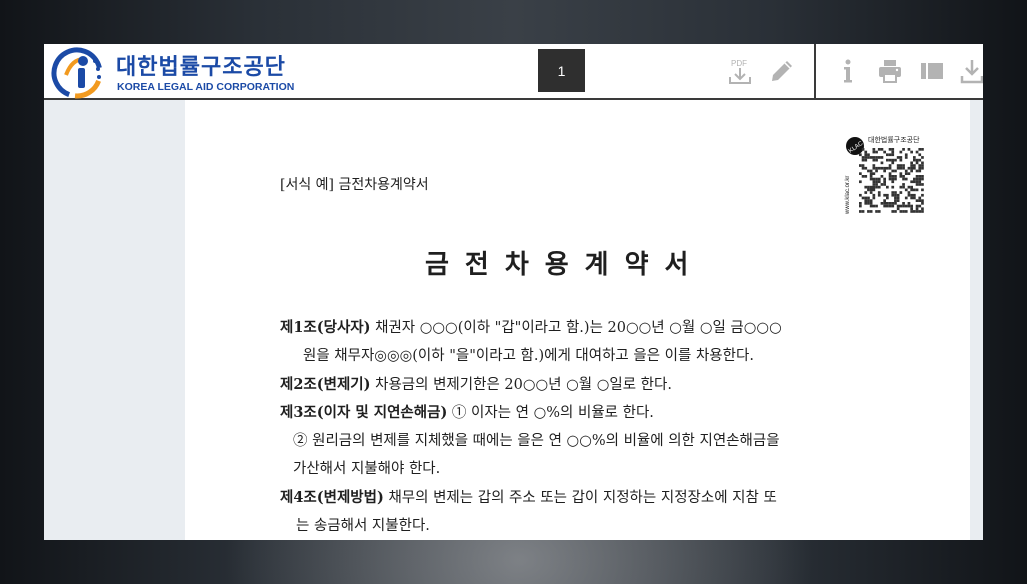 This screenshot has width=1027, height=584. What do you see at coordinates (580, 498) in the screenshot?
I see `clause-text: 채무의 변제는 갑의 주소 또는 갑이 지정하는 지정장소에 지참 또` at bounding box center [580, 498].